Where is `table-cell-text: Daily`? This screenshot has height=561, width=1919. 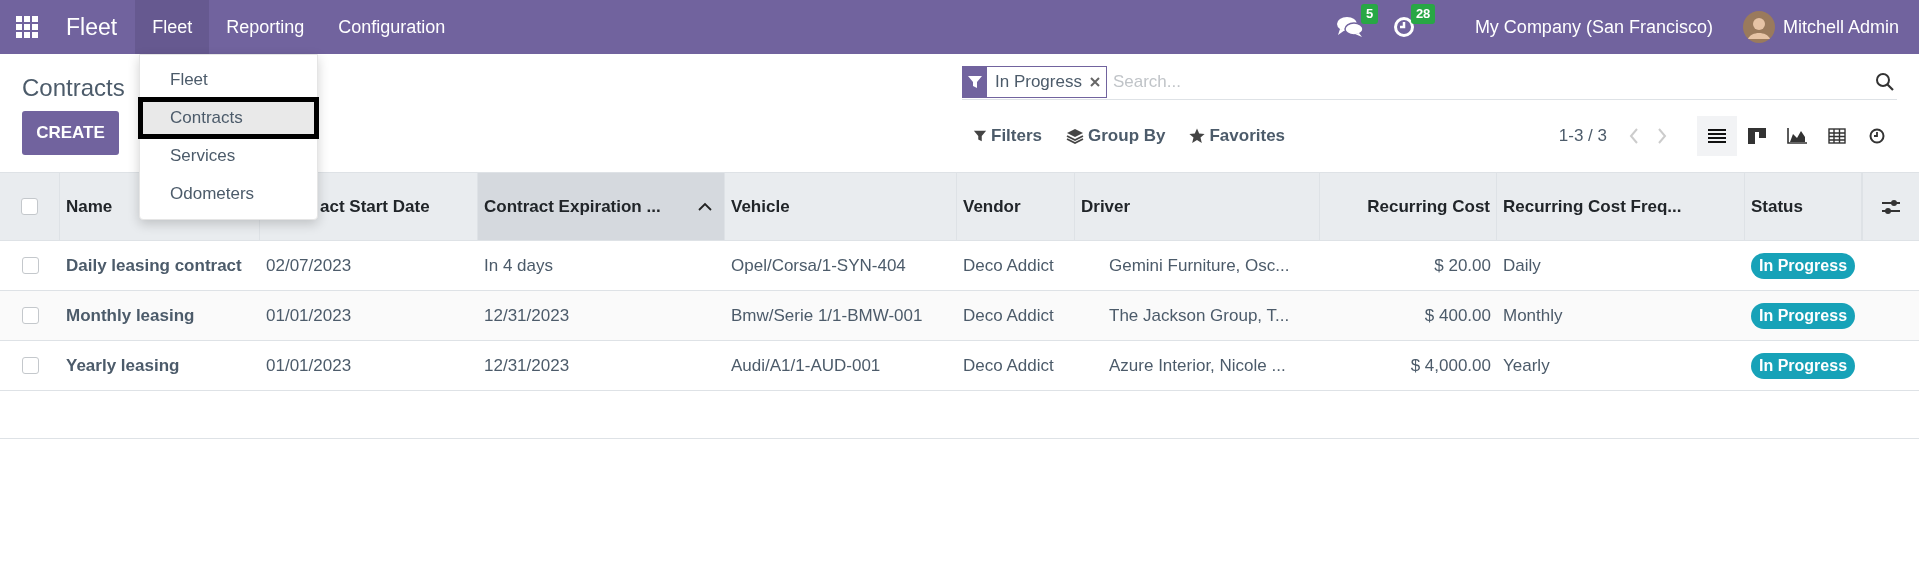 table-cell-text: Daily is located at coordinates (1522, 265).